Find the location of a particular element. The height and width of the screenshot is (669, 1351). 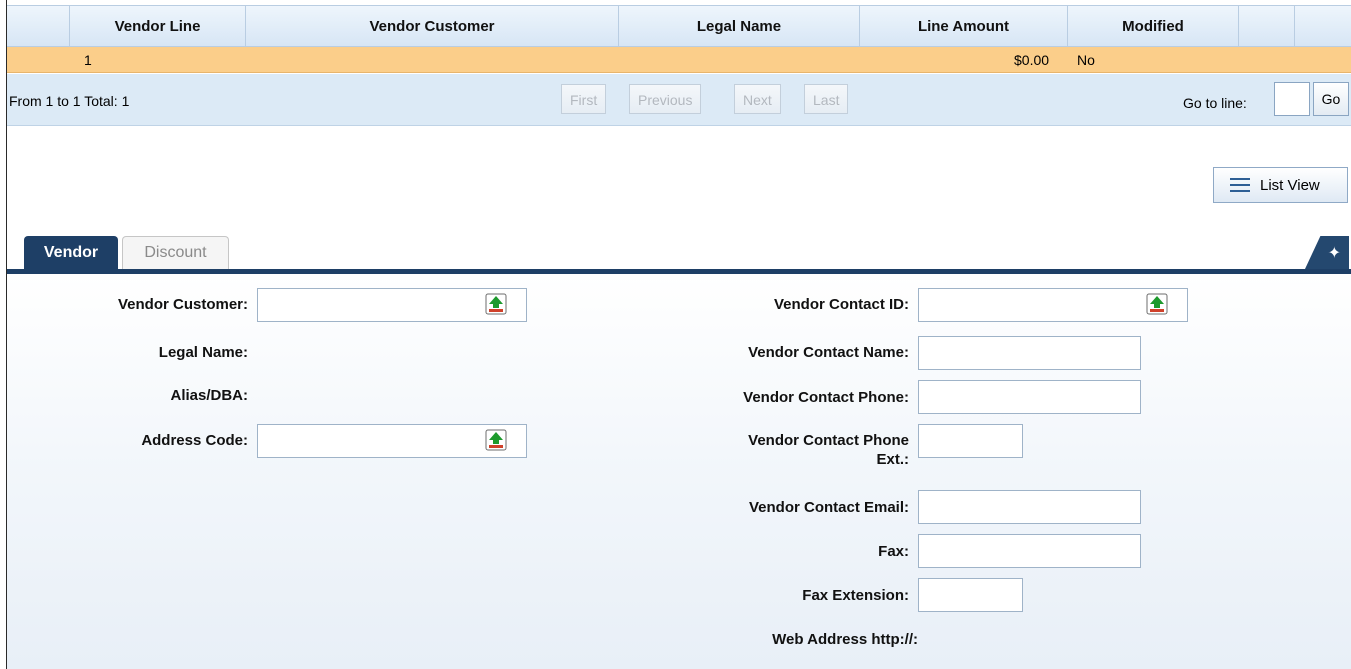

vendor-contact-phone-input is located at coordinates (1029, 397).